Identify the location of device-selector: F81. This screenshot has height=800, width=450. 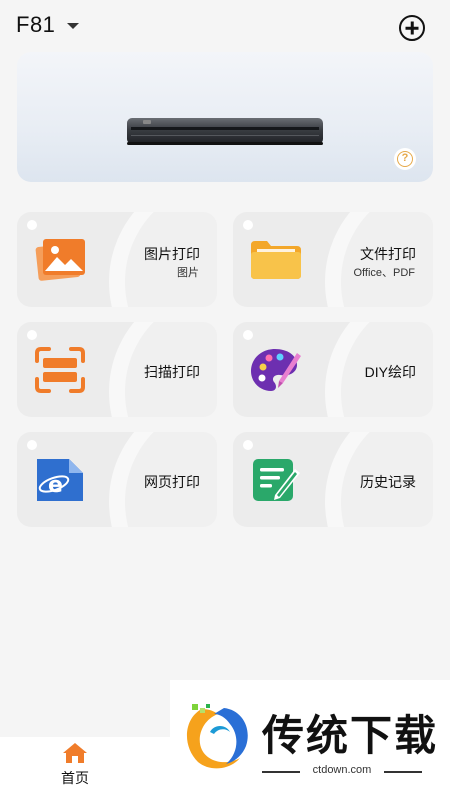
(48, 25).